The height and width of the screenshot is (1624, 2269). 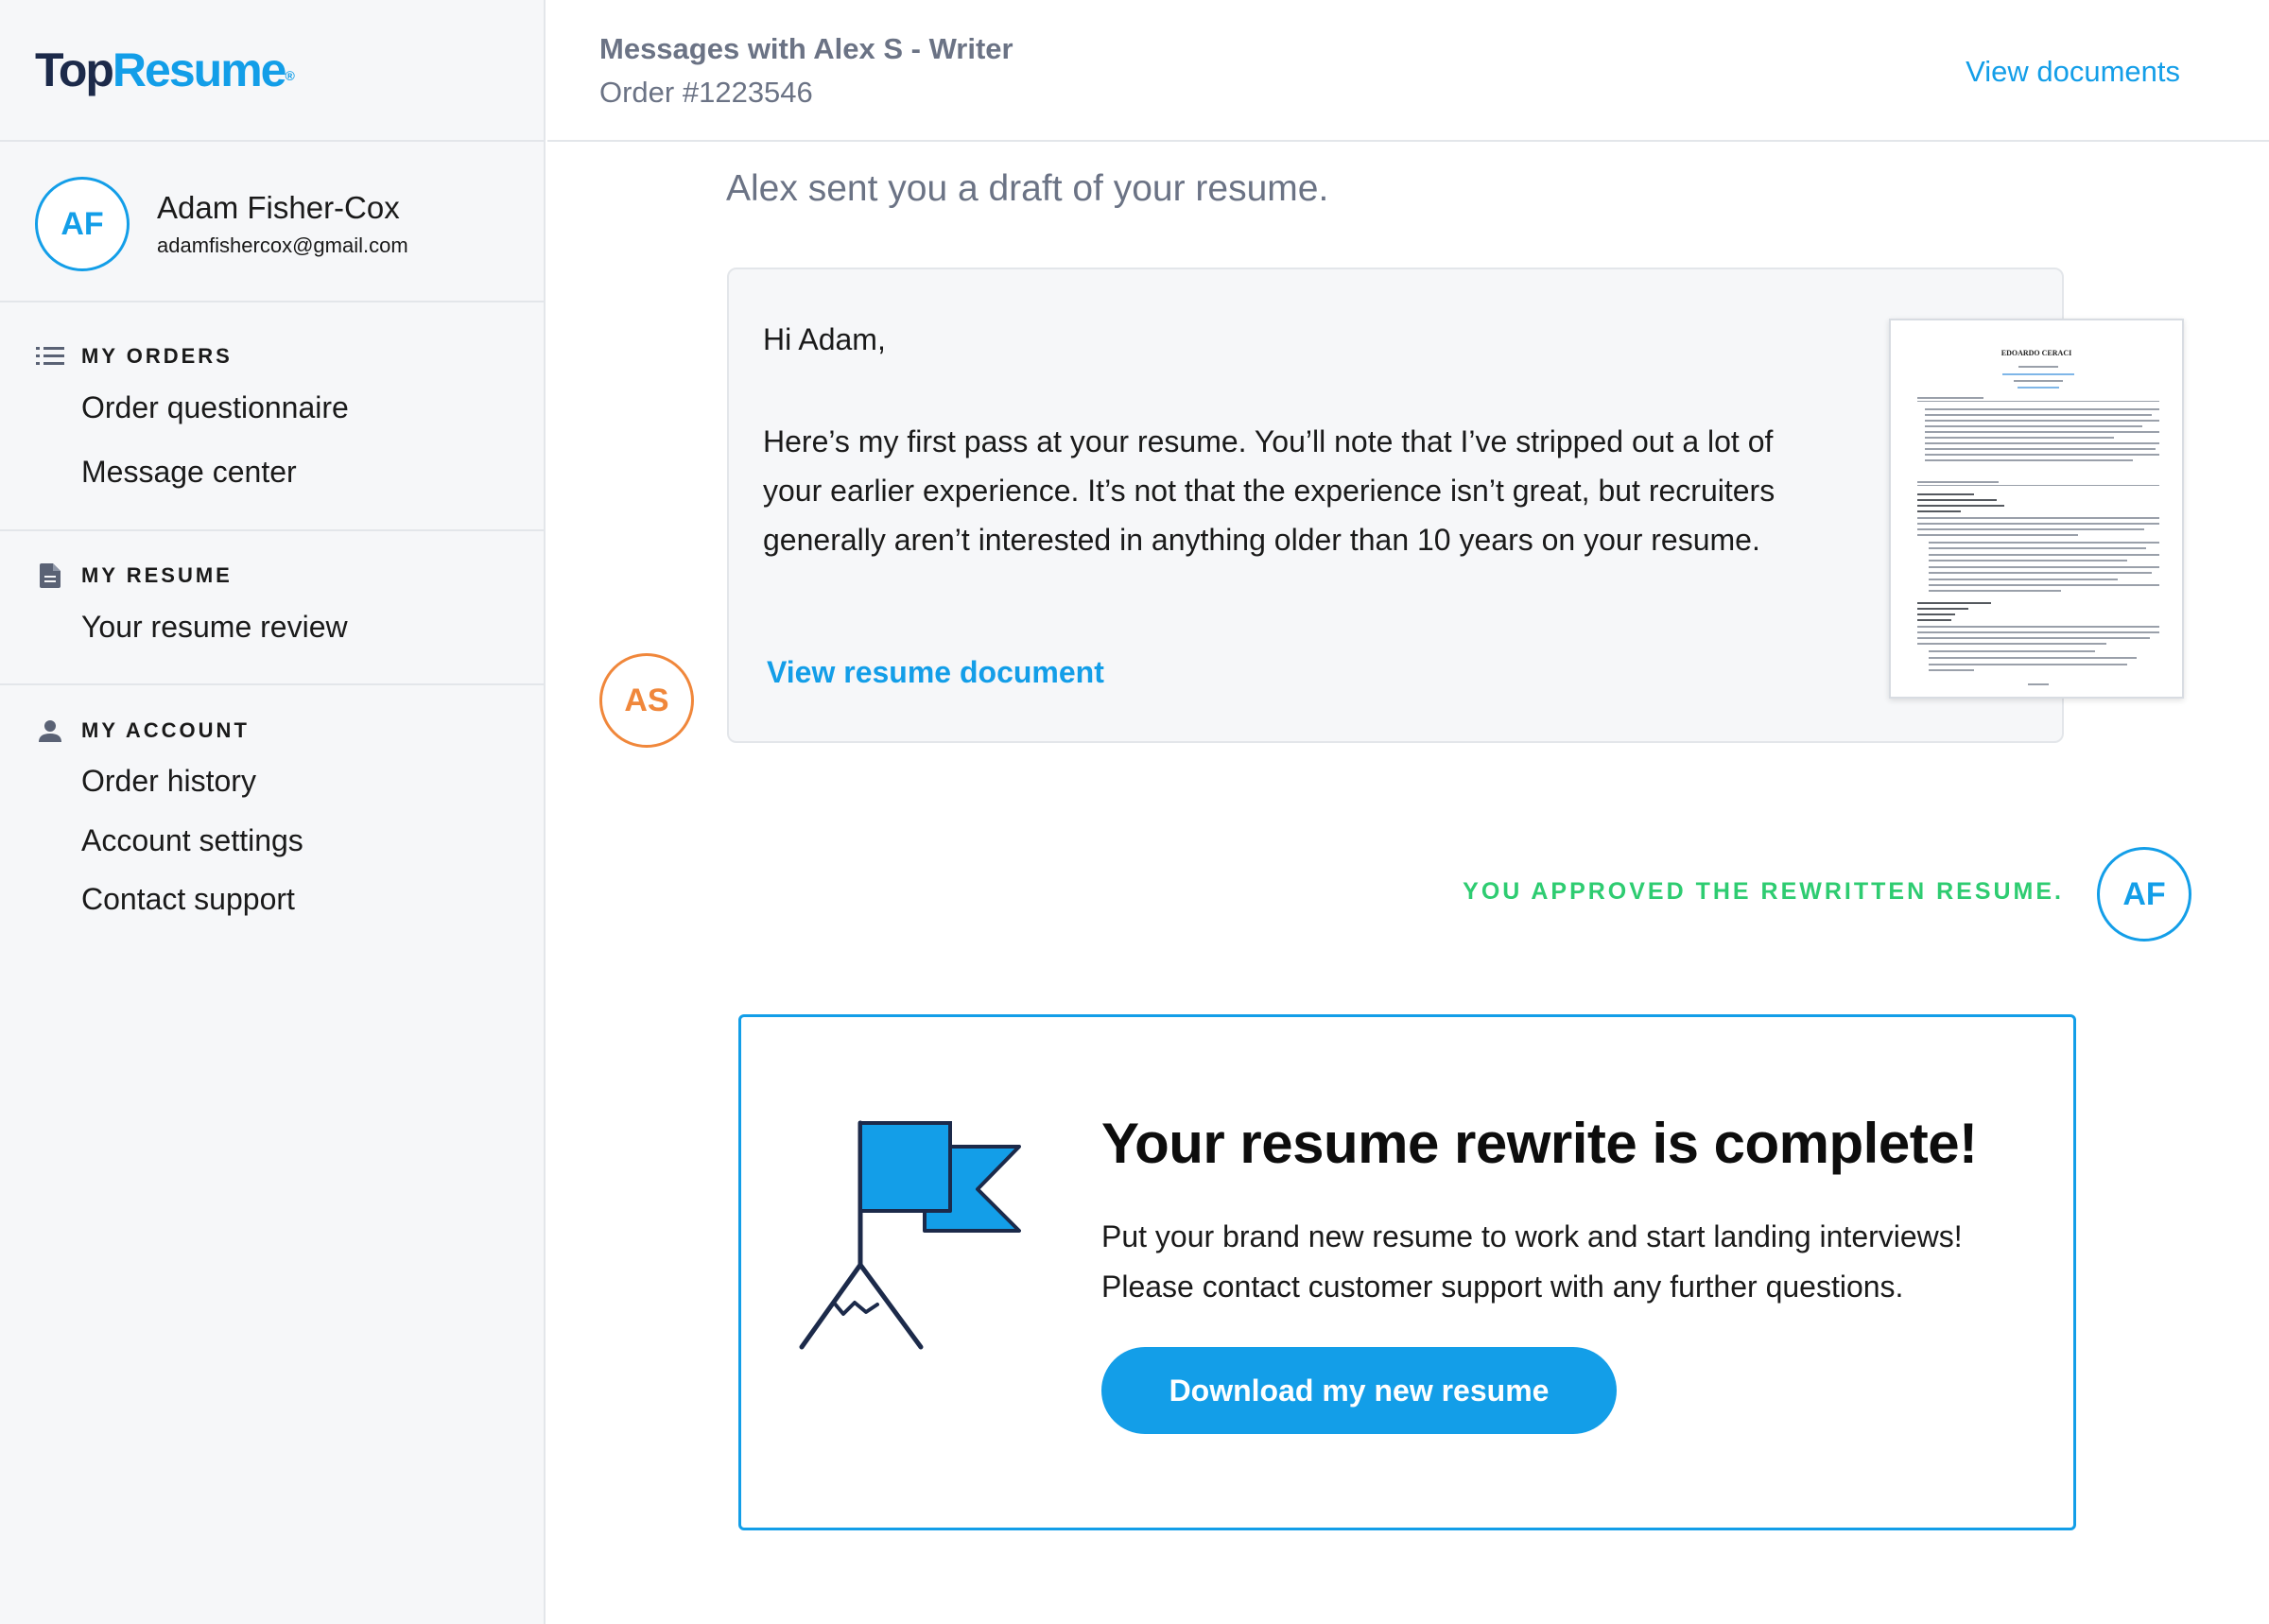 What do you see at coordinates (2036, 353) in the screenshot?
I see `thumbnail-name: EDOARDO CERACI` at bounding box center [2036, 353].